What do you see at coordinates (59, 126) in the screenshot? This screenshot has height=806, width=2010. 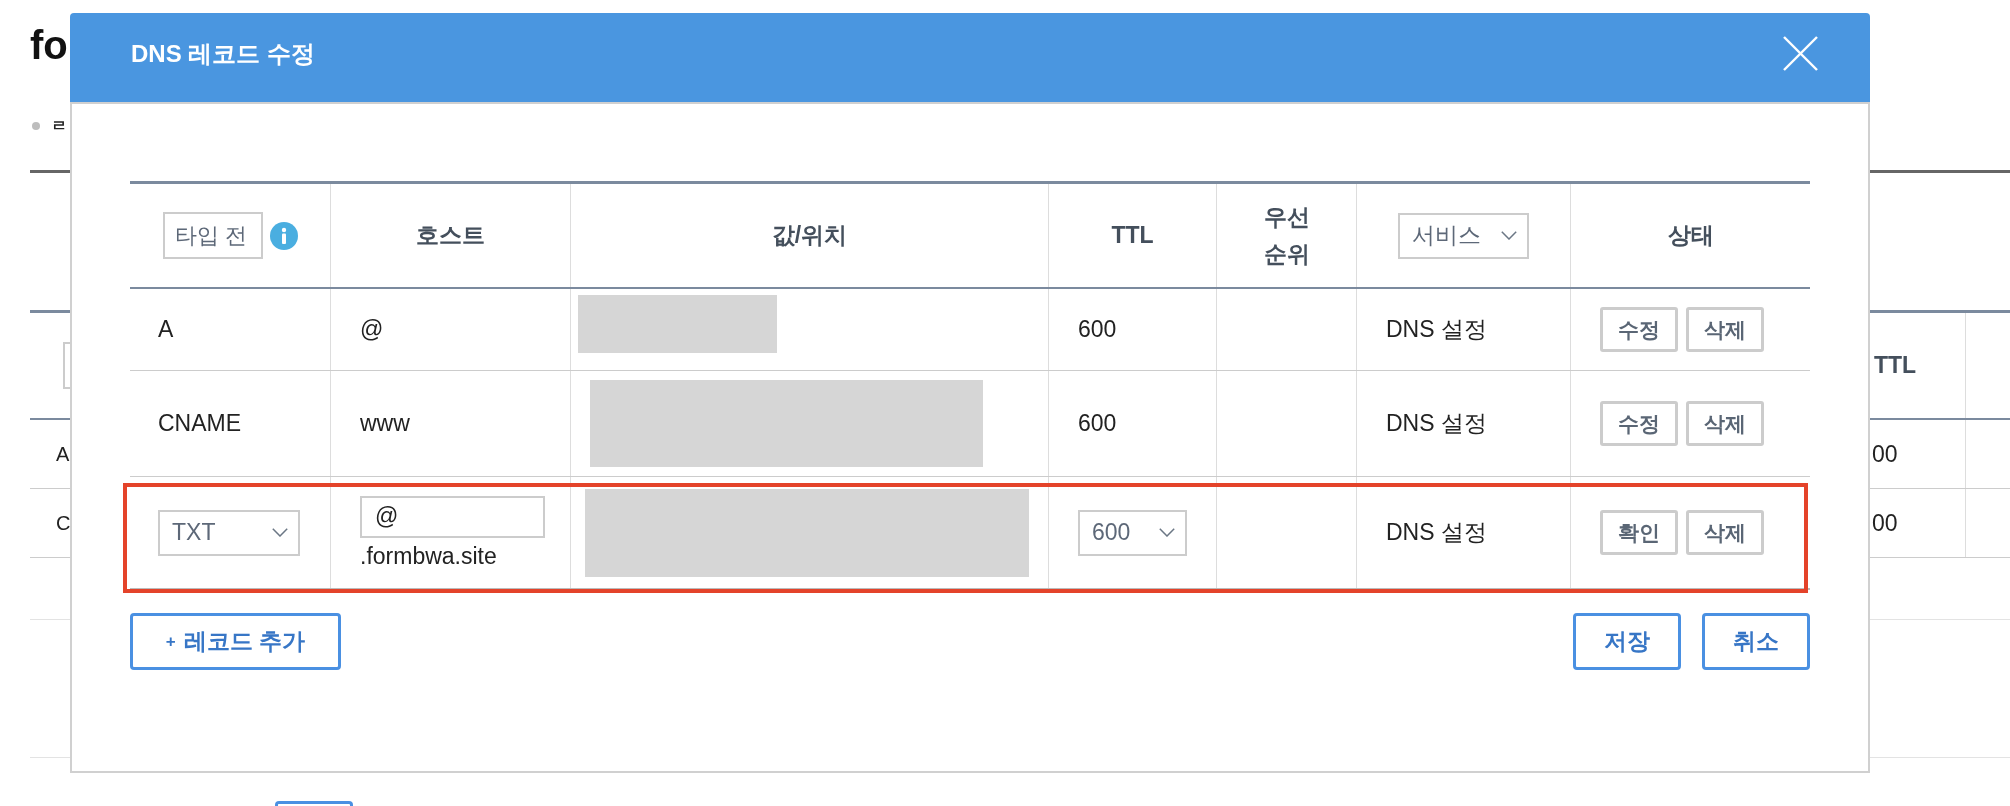 I see `tab-label: ㄹ` at bounding box center [59, 126].